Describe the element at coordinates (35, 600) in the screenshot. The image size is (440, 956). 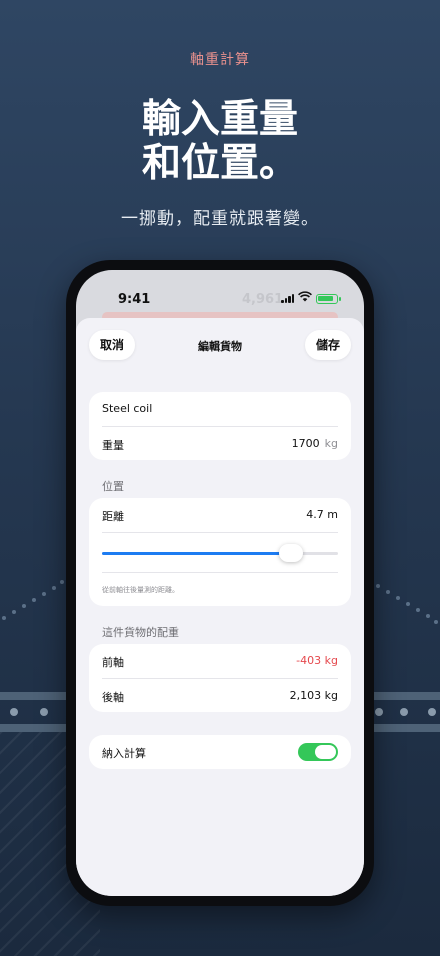
I see `background-arc-left` at that location.